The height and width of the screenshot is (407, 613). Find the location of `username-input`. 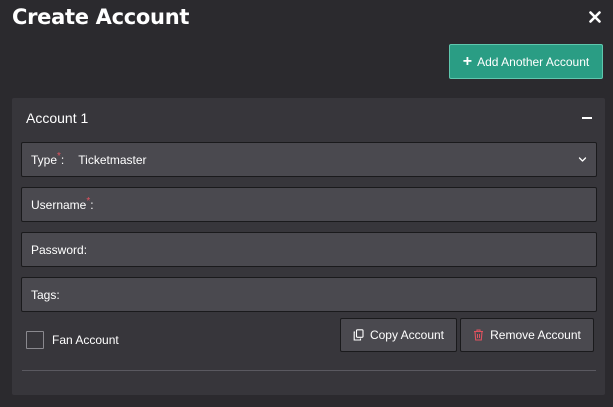

username-input is located at coordinates (346, 204).